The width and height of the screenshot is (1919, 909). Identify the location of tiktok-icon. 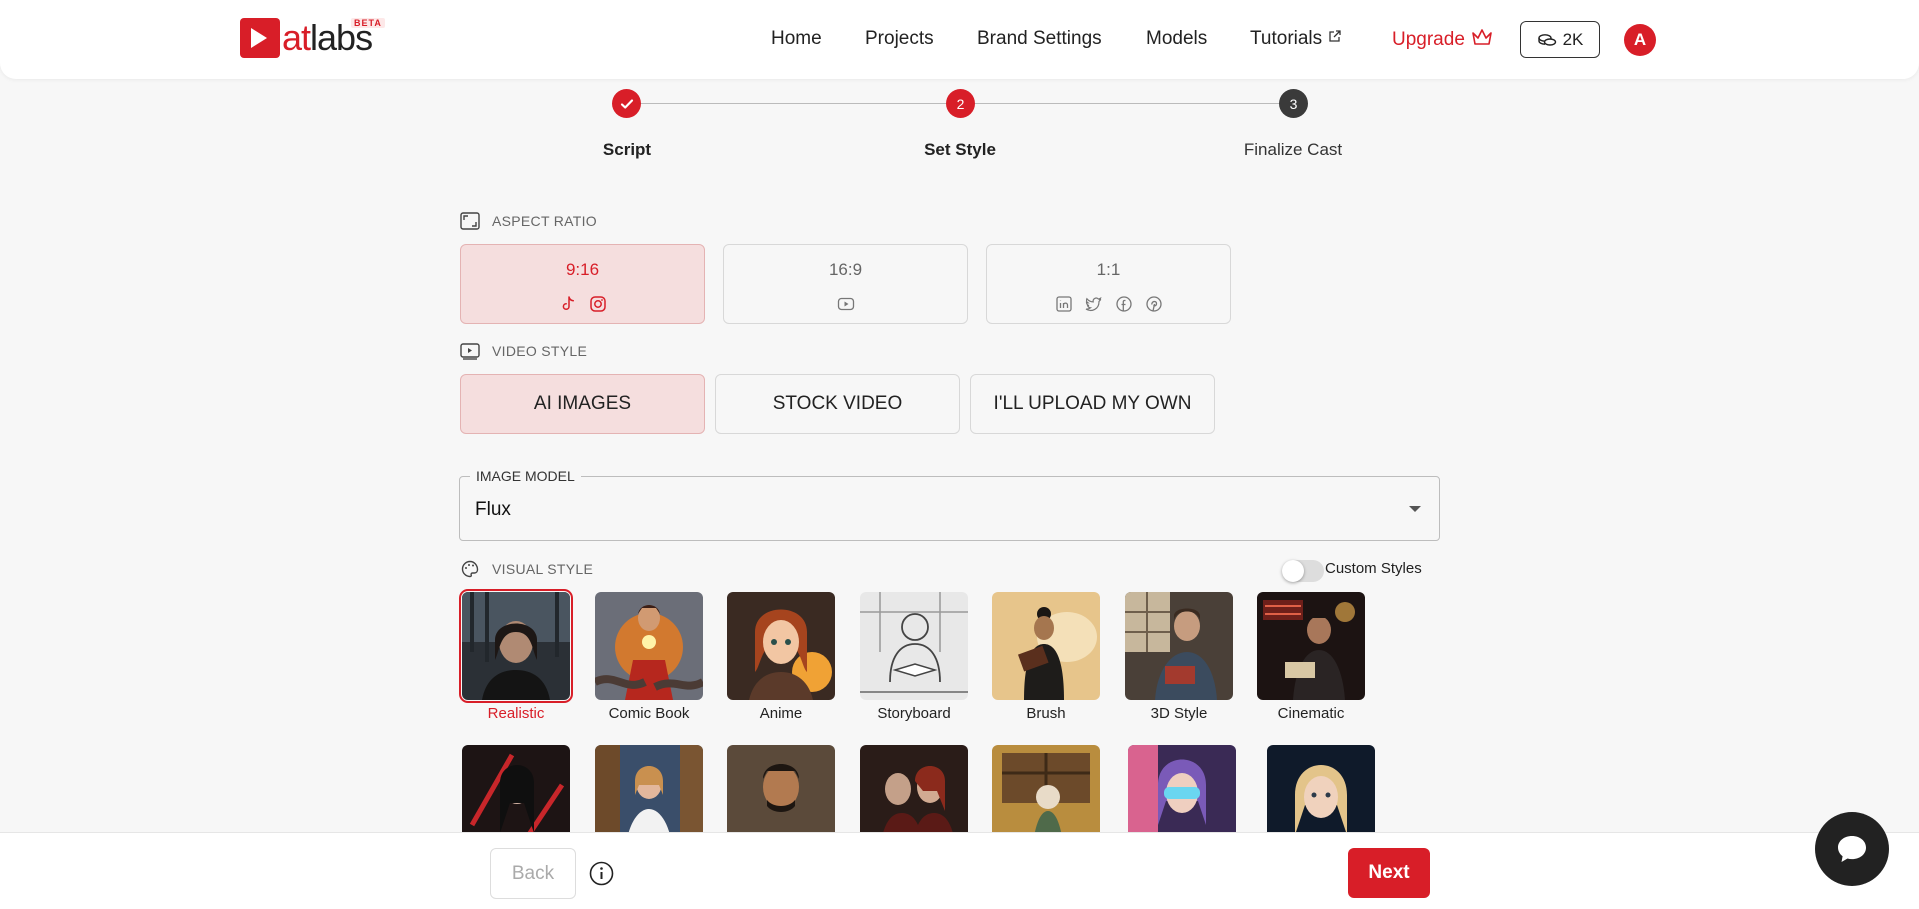
(568, 303).